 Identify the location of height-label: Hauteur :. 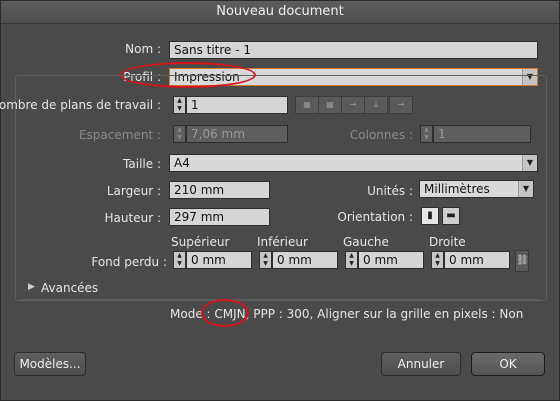
(132, 218).